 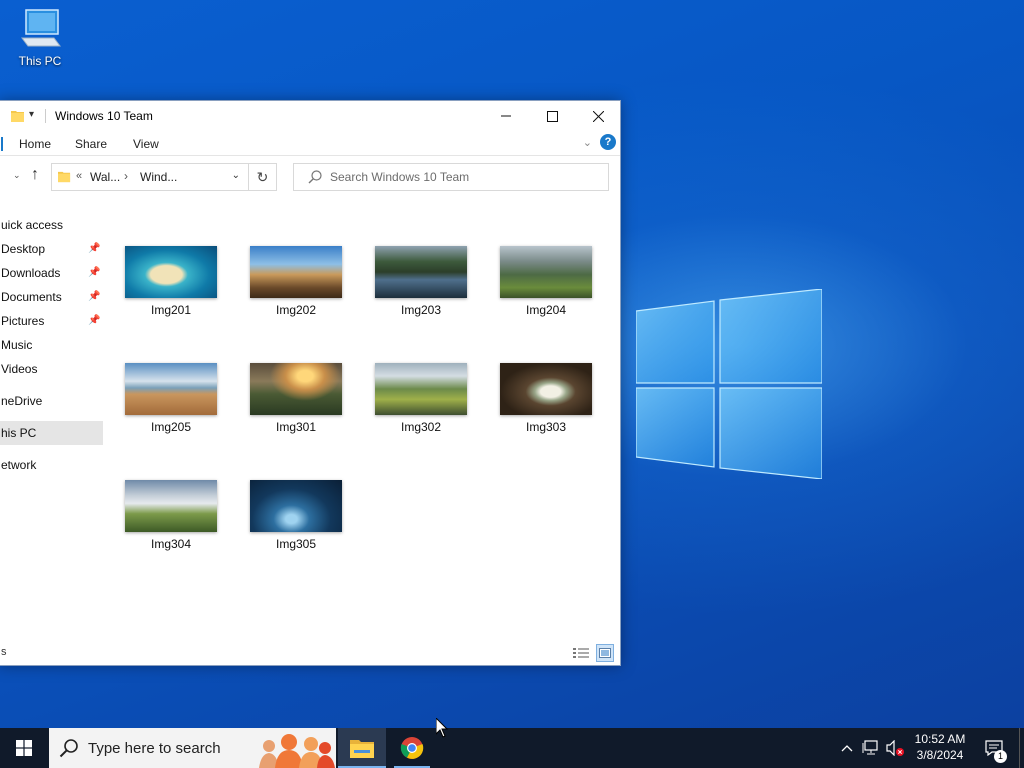 I want to click on taskbar-search-box: Type here to search, so click(x=192, y=748).